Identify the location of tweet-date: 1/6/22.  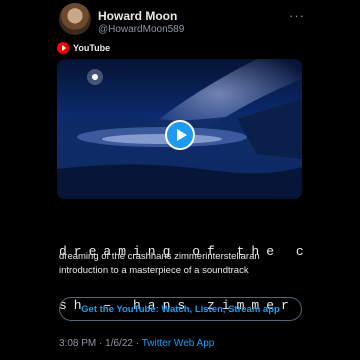
(119, 343).